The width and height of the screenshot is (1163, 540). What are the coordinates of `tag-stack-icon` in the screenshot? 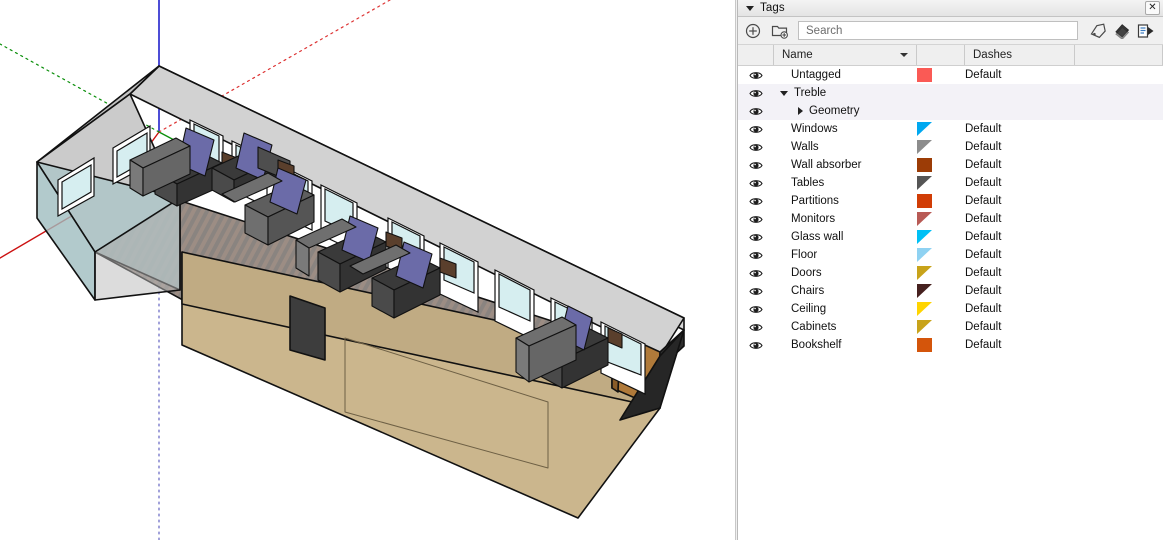 It's located at (1122, 31).